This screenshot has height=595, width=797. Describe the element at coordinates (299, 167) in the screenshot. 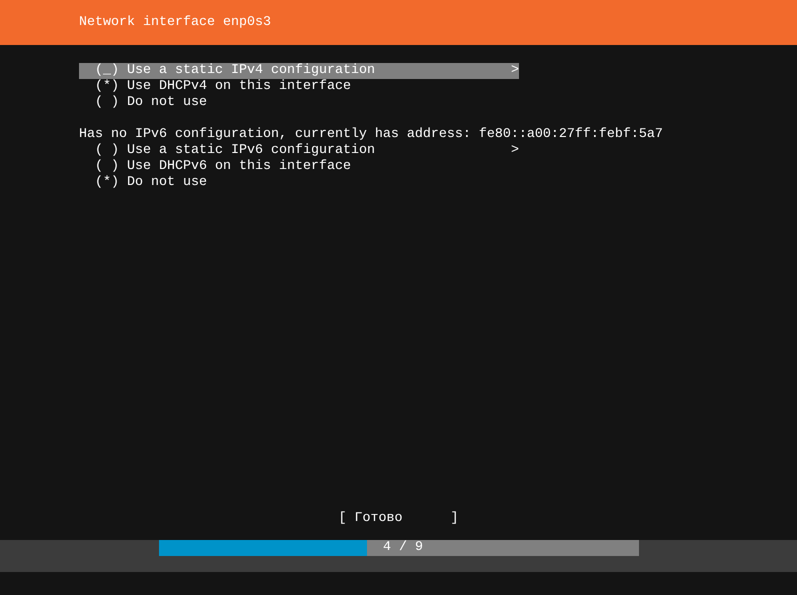

I see `radio-option: ( ) Use DHCPv6 on this interface` at that location.